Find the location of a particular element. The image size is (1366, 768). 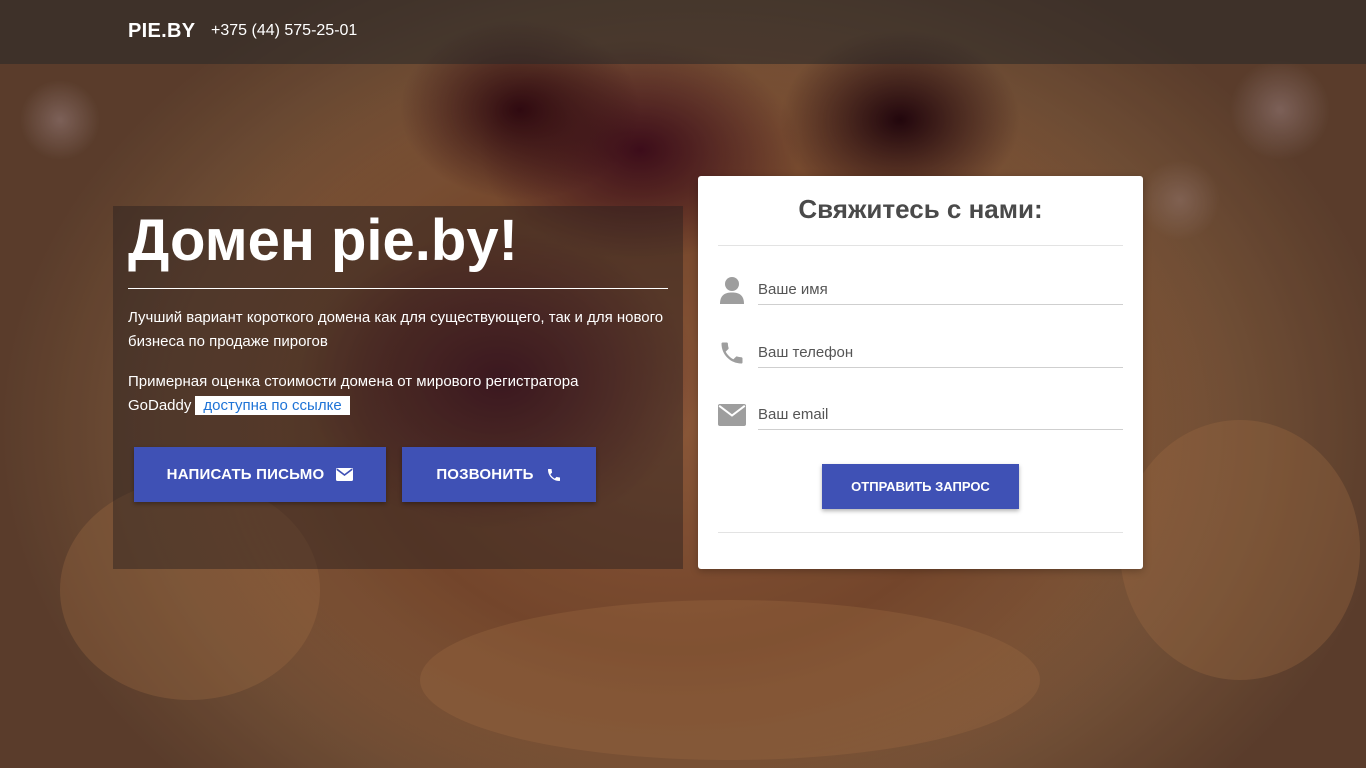

phone-input is located at coordinates (940, 352).